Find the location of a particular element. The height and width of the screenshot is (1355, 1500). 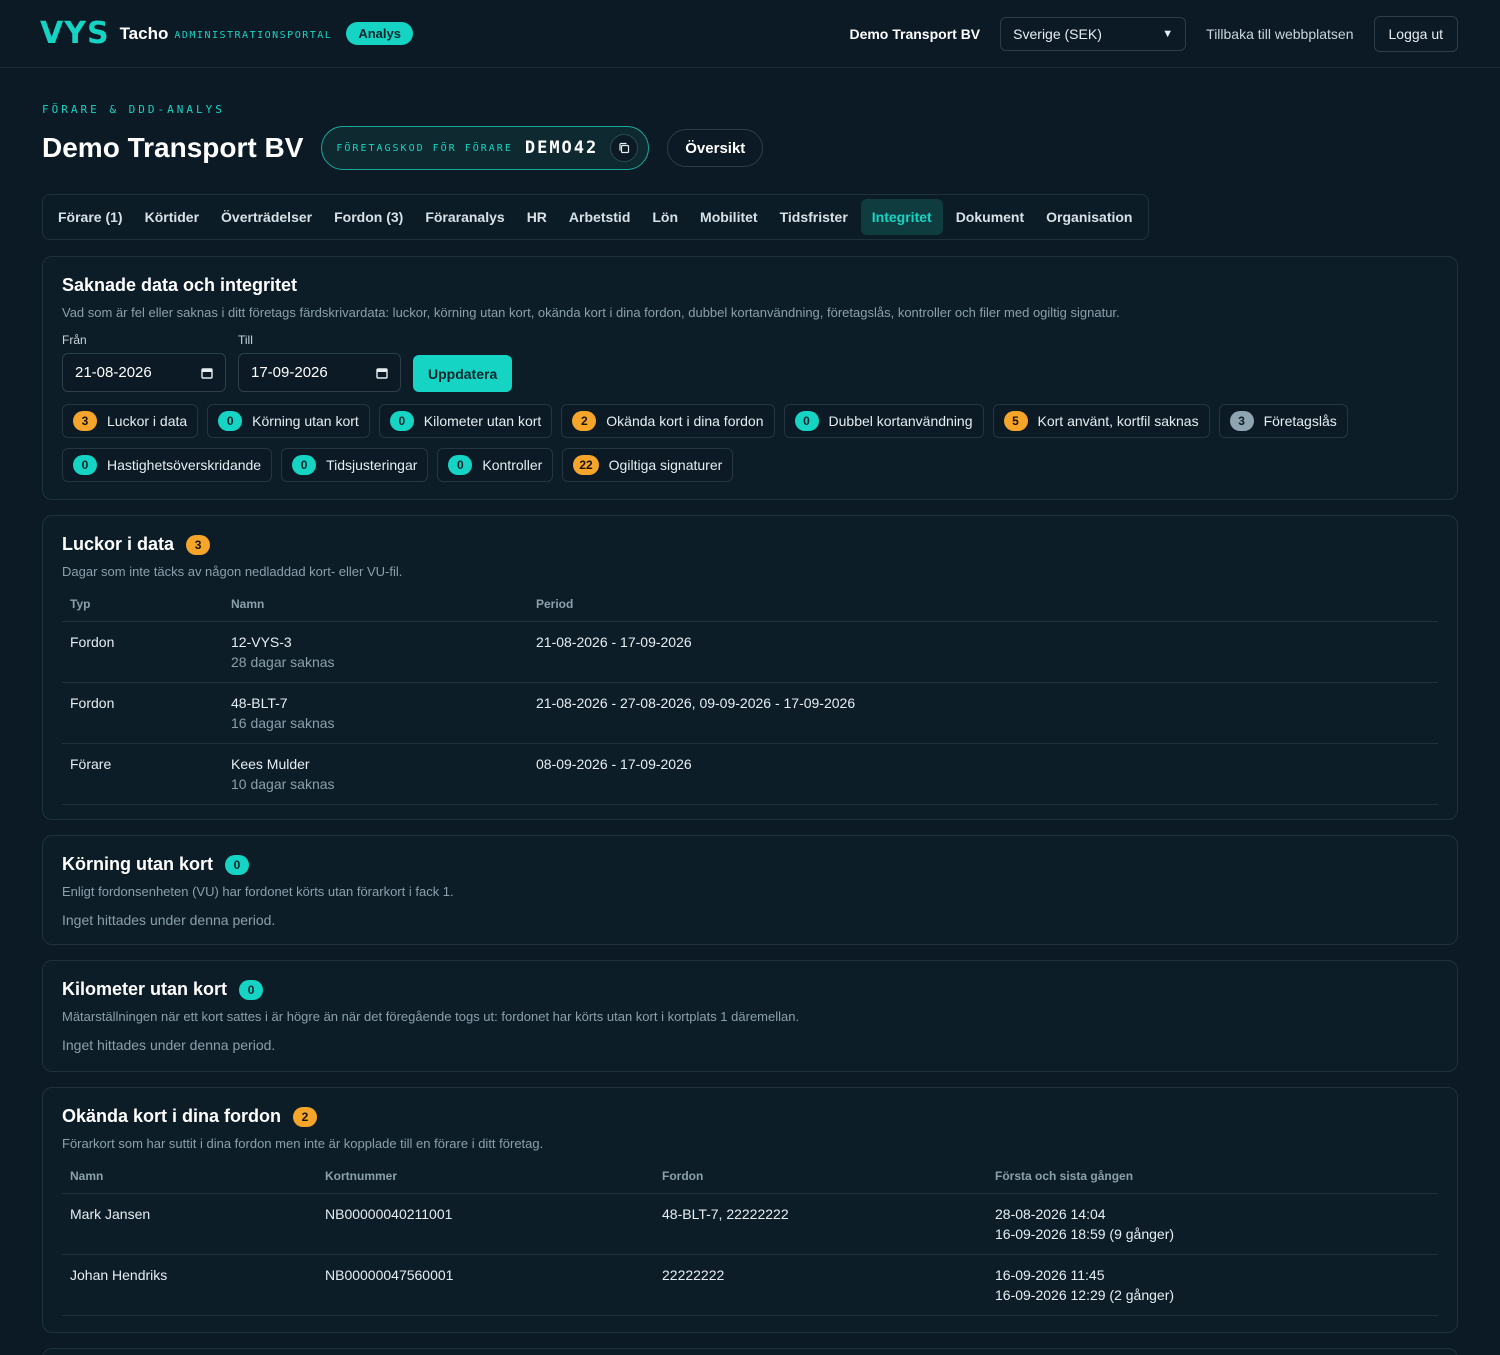

cell-name: Johan Hendriks is located at coordinates (189, 1285).